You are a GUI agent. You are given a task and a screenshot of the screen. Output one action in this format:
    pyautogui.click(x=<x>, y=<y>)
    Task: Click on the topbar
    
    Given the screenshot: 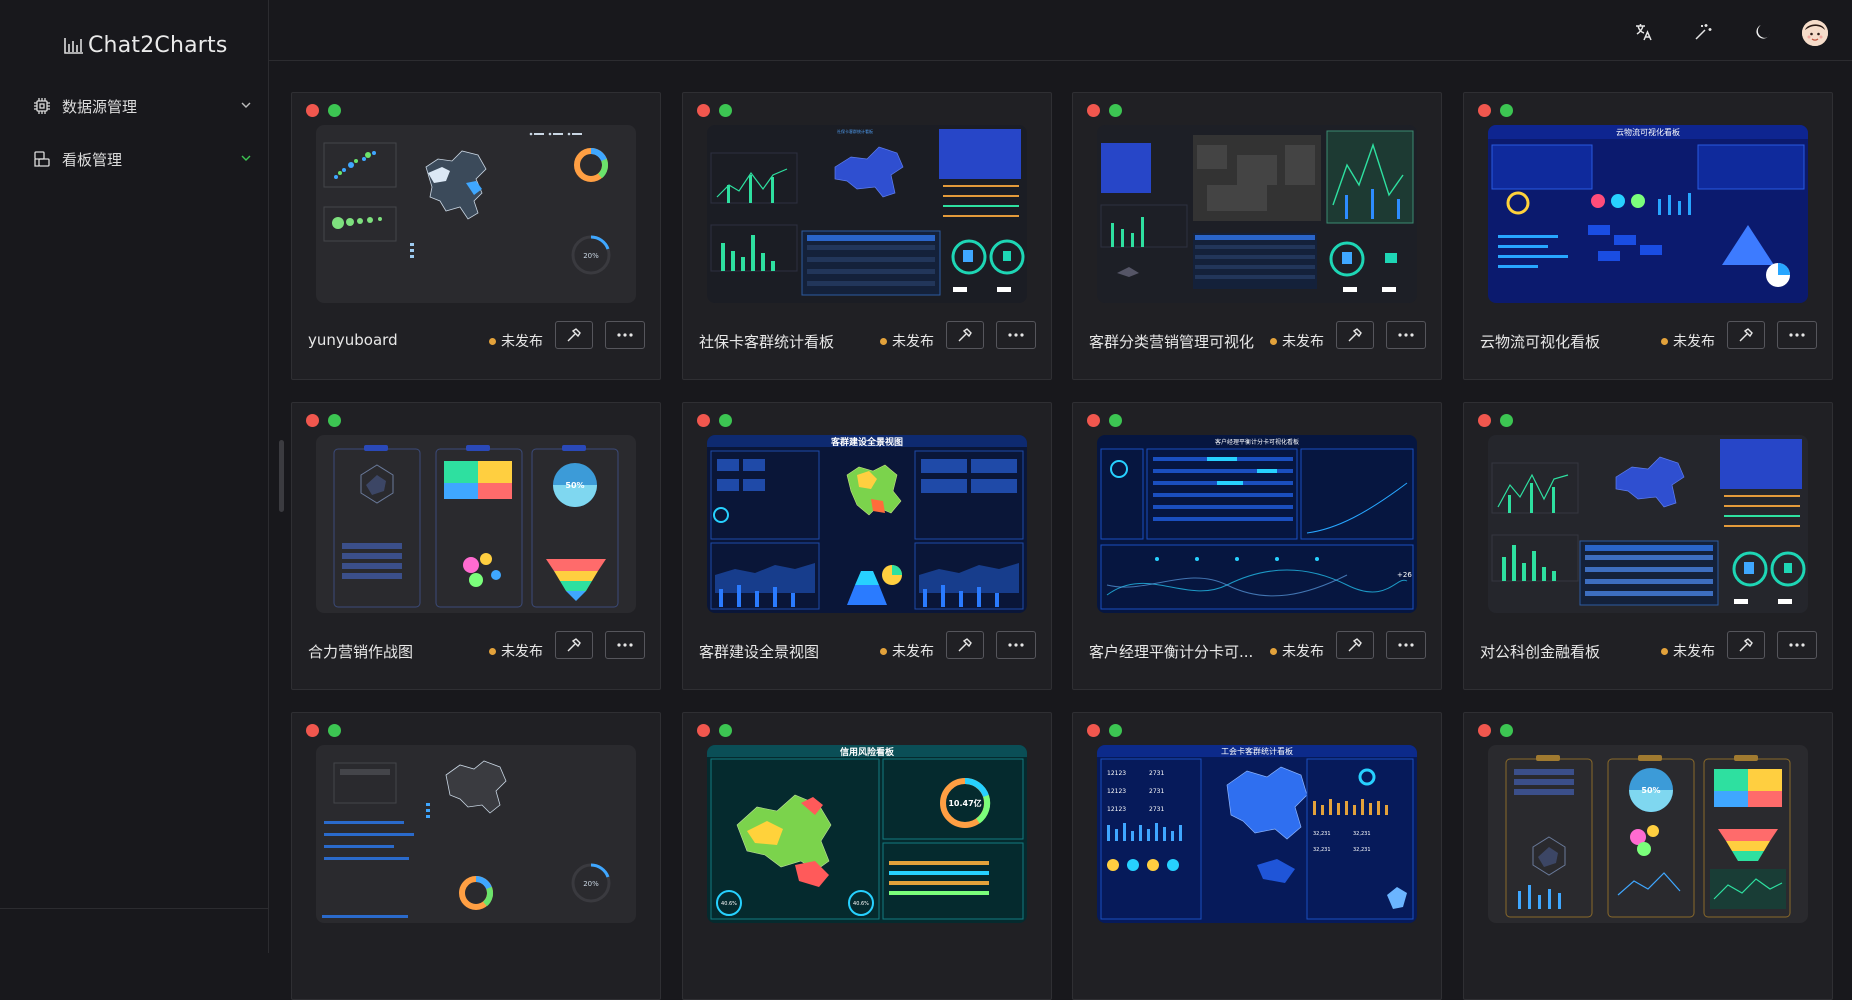 What is the action you would take?
    pyautogui.click(x=1060, y=30)
    